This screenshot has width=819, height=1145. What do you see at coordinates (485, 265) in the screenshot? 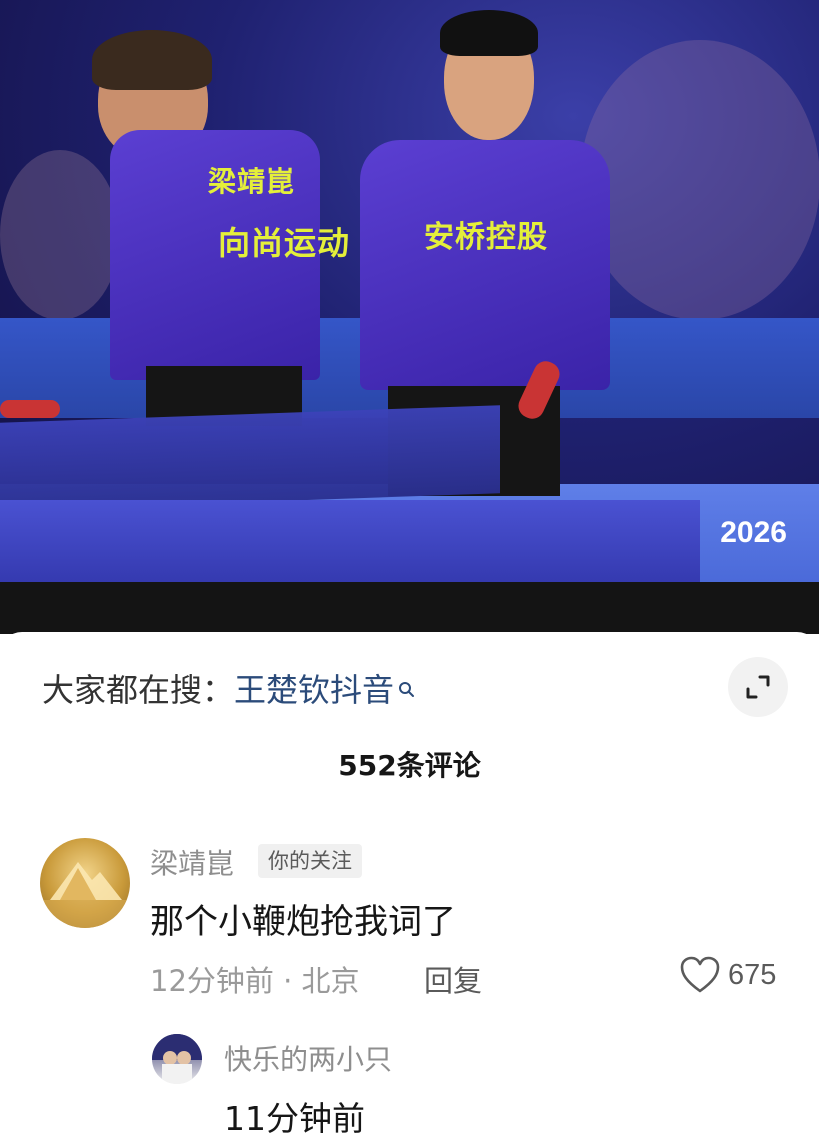
I see `player-right-shirt` at bounding box center [485, 265].